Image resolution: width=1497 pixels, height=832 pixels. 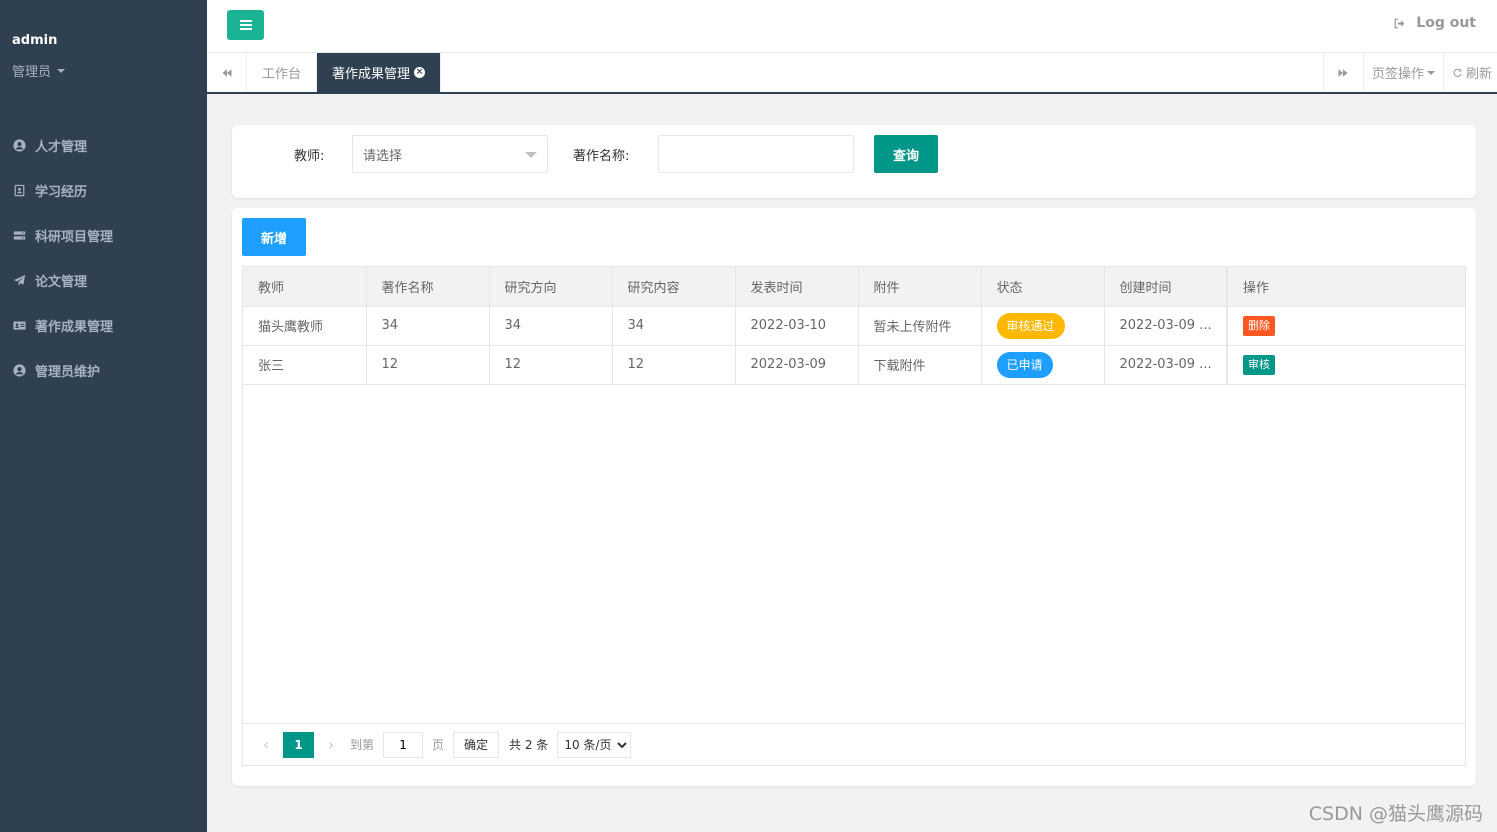 I want to click on dropdown-arrow-icon, so click(x=531, y=155).